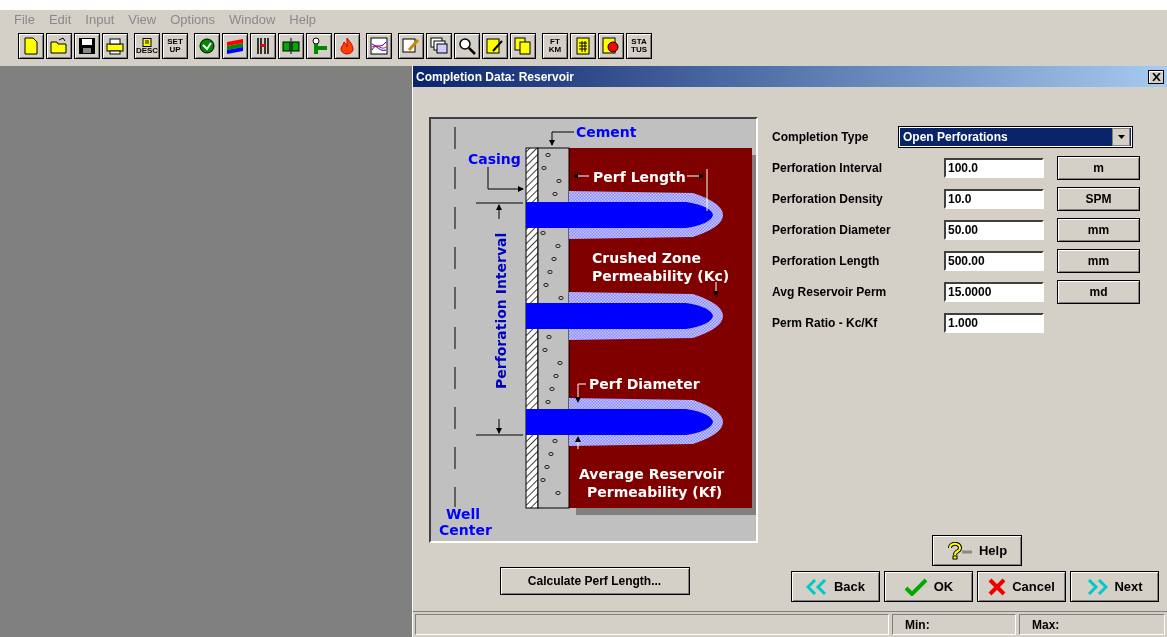  What do you see at coordinates (994, 168) in the screenshot?
I see `input-field: 100.0` at bounding box center [994, 168].